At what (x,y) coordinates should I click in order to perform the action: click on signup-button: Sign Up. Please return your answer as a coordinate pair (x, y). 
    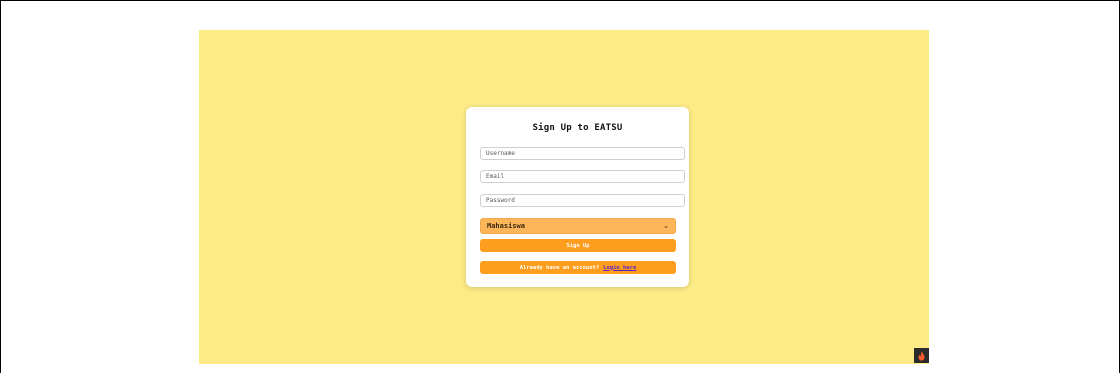
    Looking at the image, I should click on (578, 245).